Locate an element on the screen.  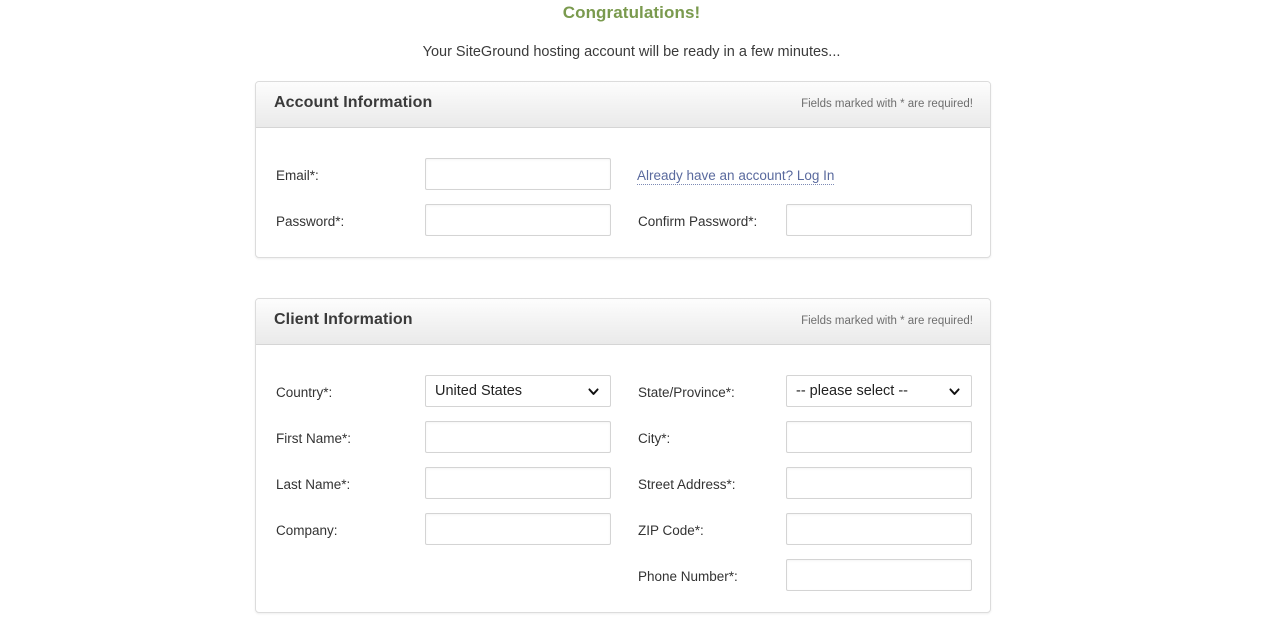
zip-code-label: ZIP Code*: is located at coordinates (671, 530).